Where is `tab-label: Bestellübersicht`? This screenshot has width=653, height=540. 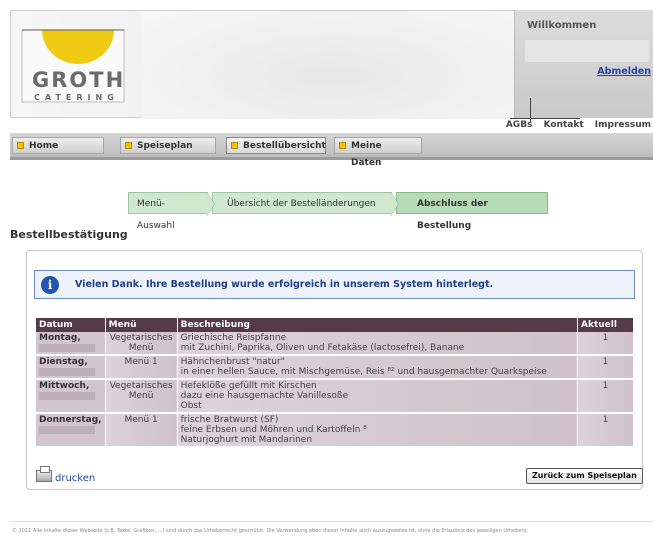
tab-label: Bestellübersicht is located at coordinates (284, 146).